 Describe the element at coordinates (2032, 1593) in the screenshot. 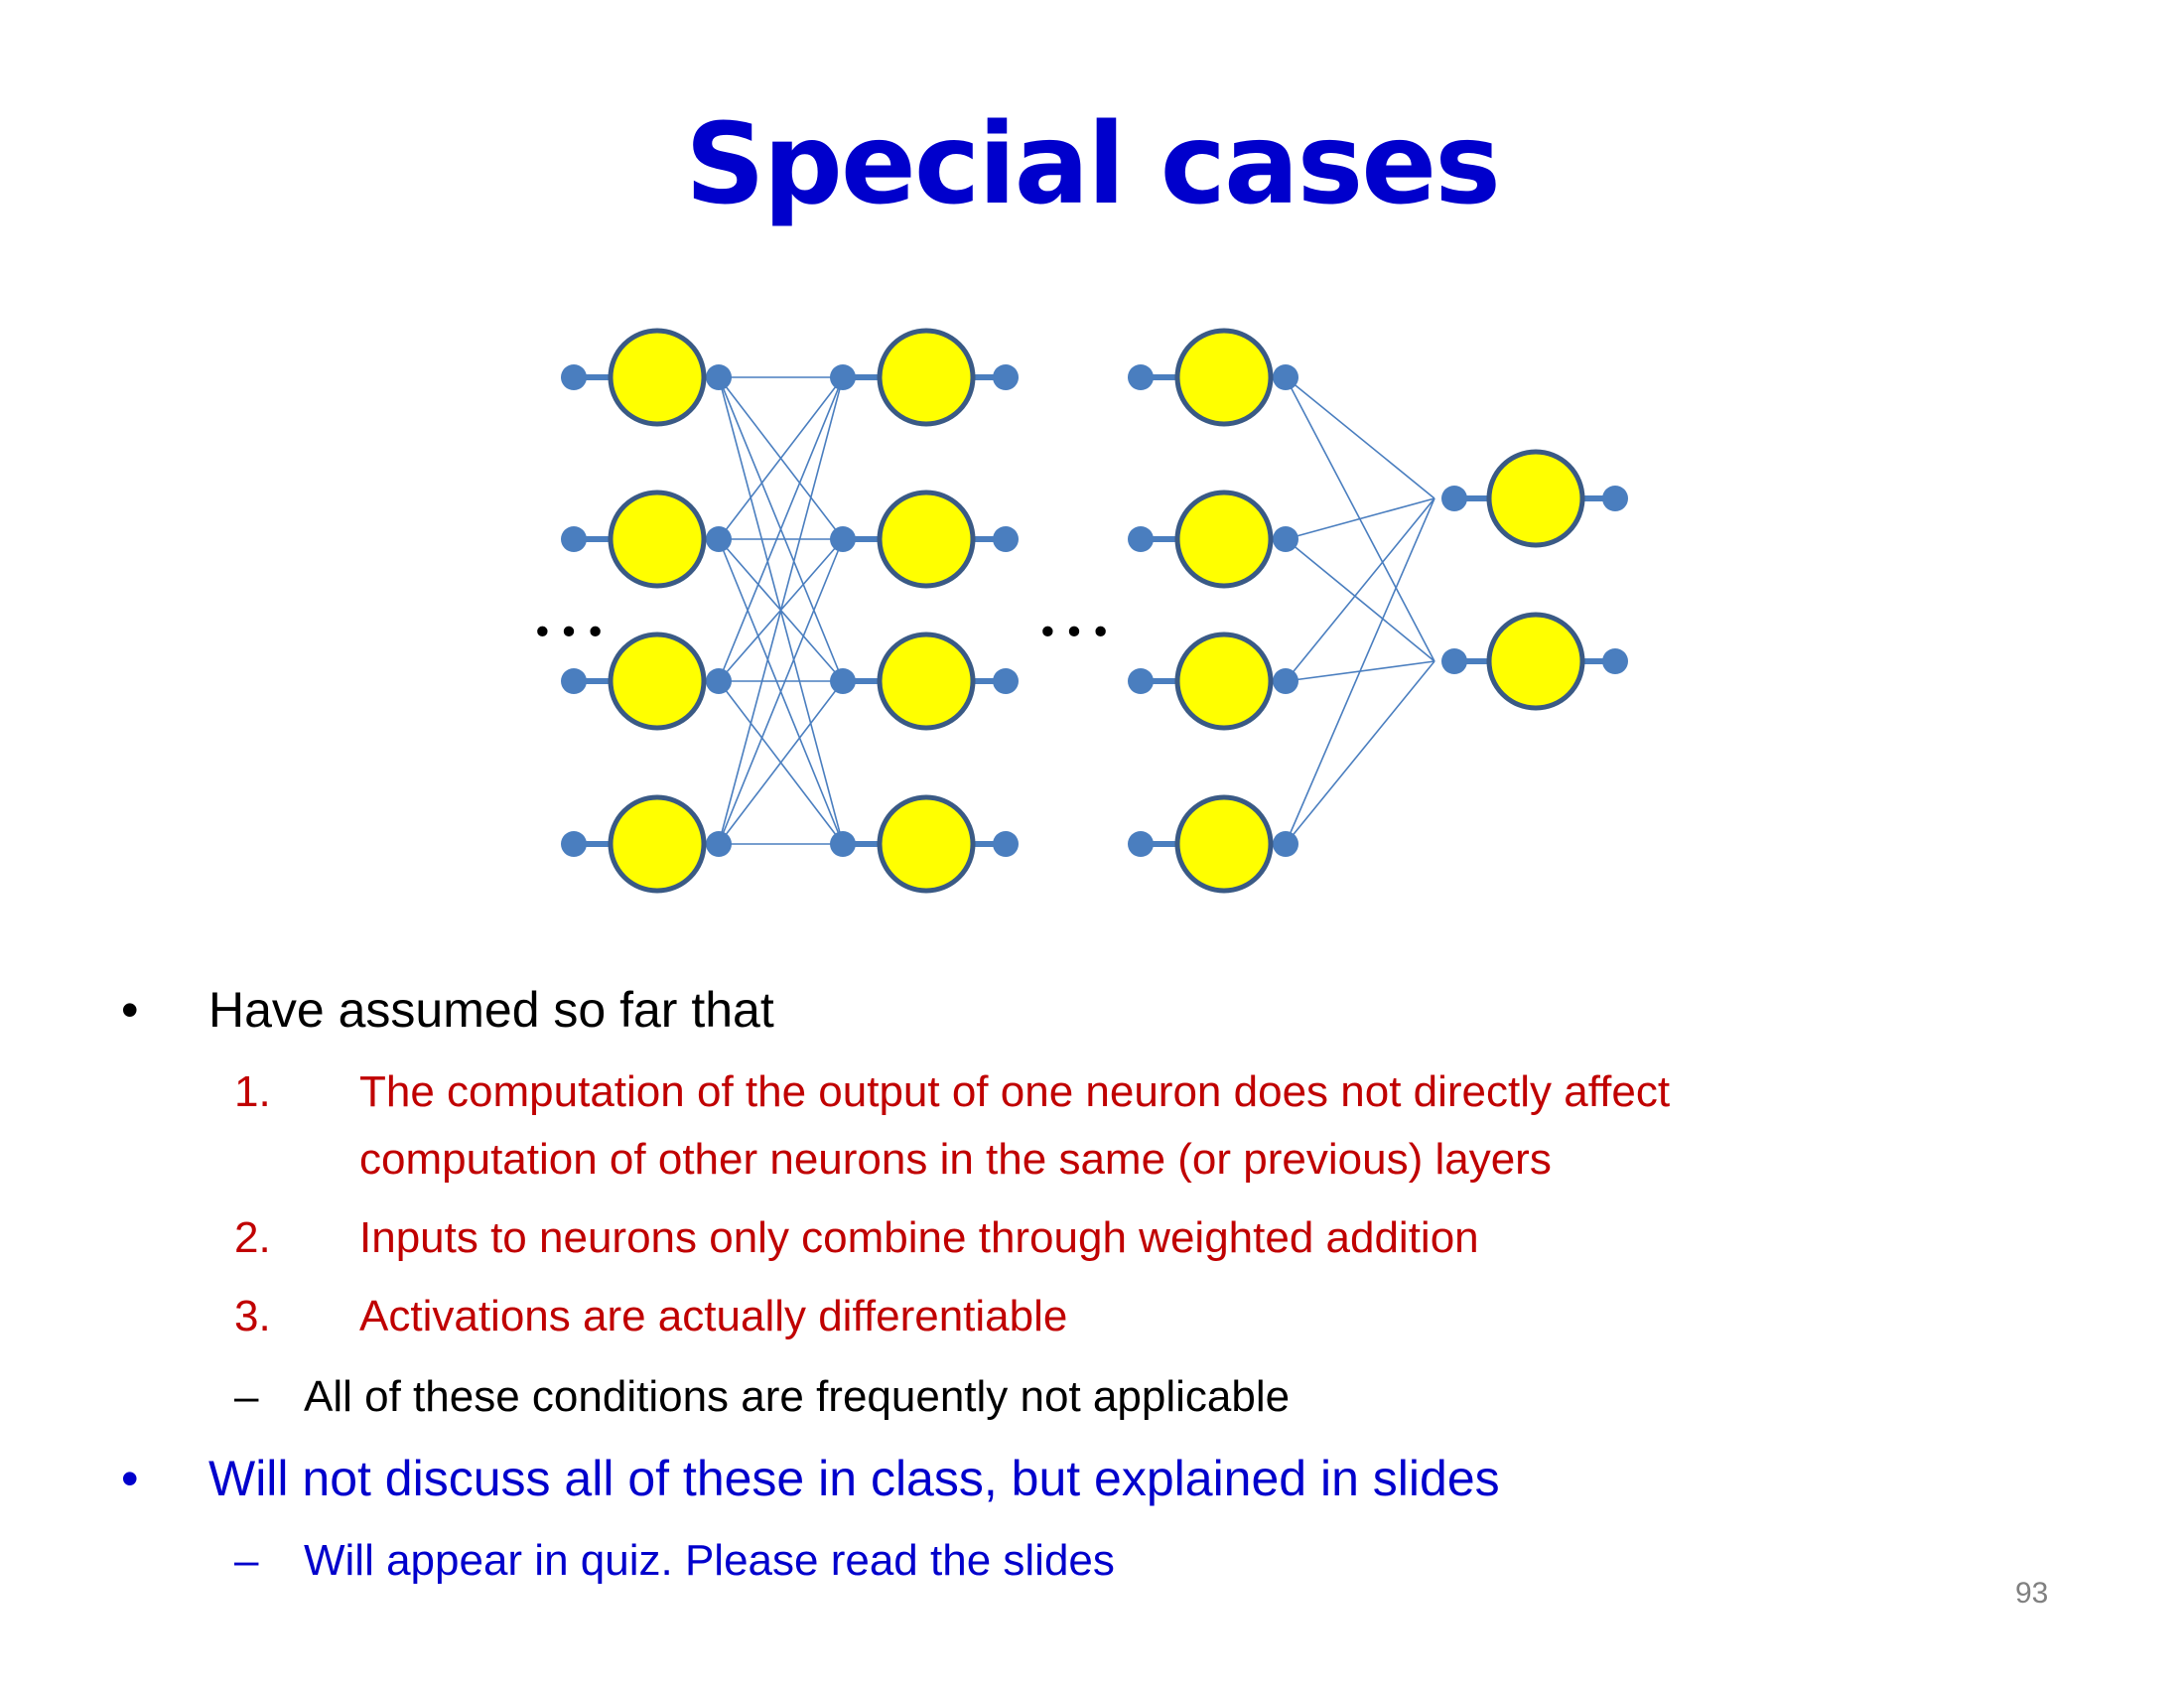

I see `page-number: 93` at that location.